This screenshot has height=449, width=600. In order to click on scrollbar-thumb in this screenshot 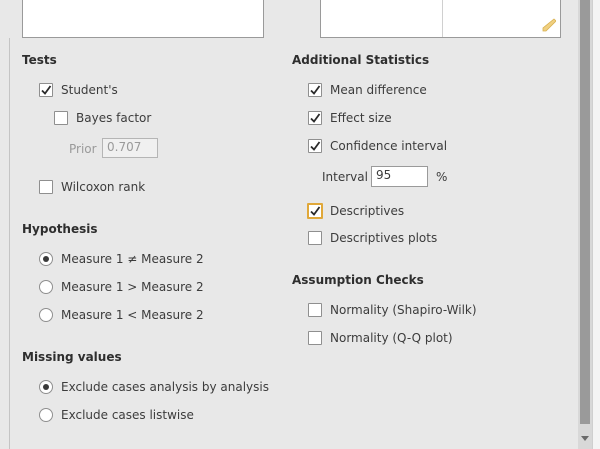, I will do `click(585, 212)`.